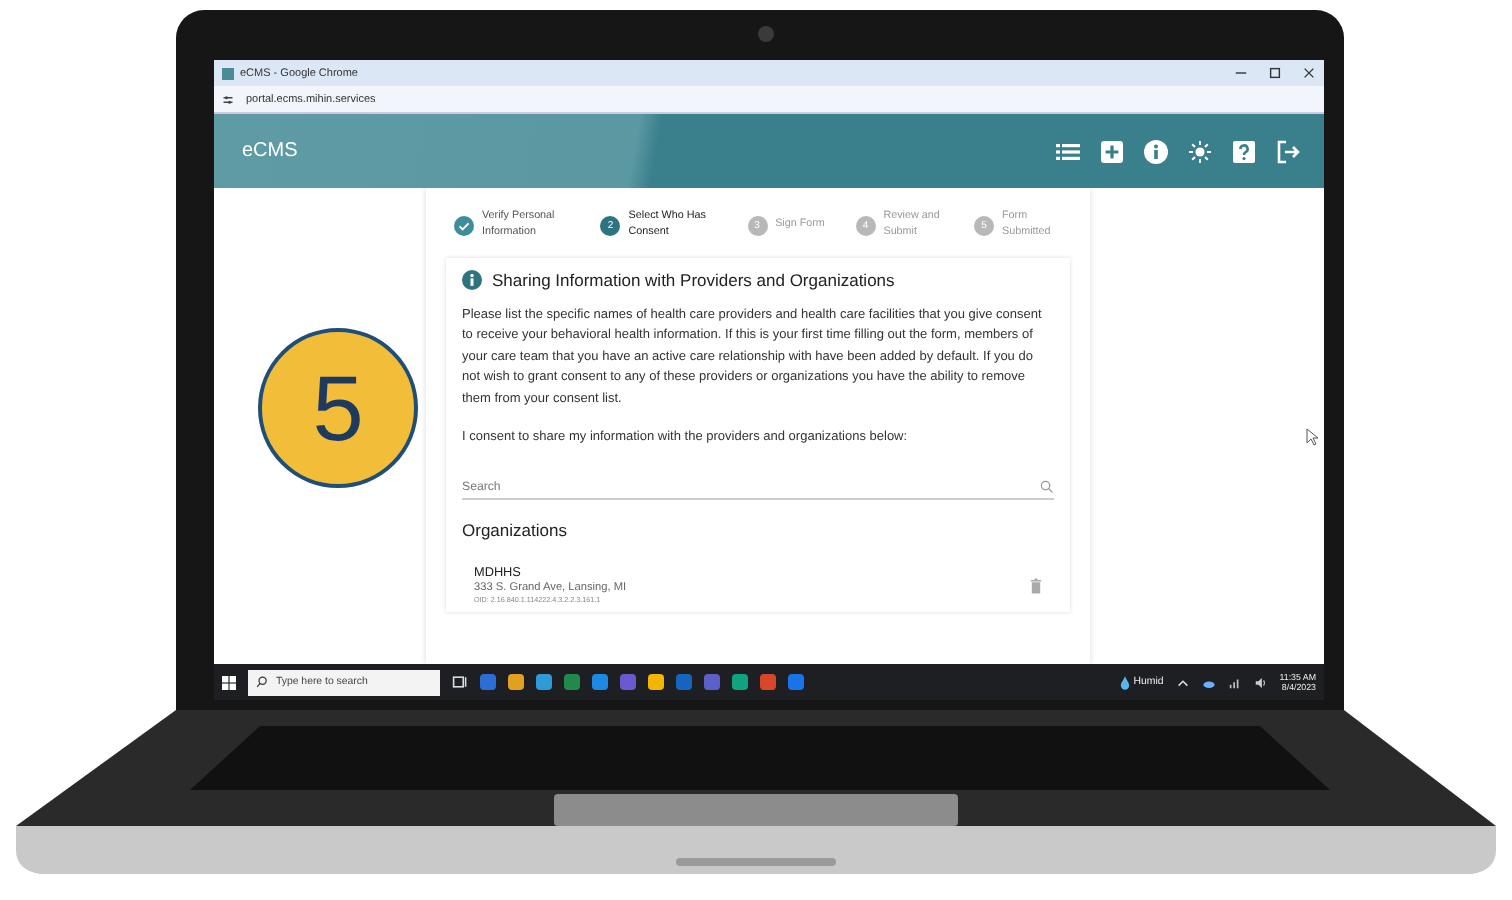 The image size is (1512, 900). Describe the element at coordinates (1124, 682) in the screenshot. I see `weather-icon` at that location.